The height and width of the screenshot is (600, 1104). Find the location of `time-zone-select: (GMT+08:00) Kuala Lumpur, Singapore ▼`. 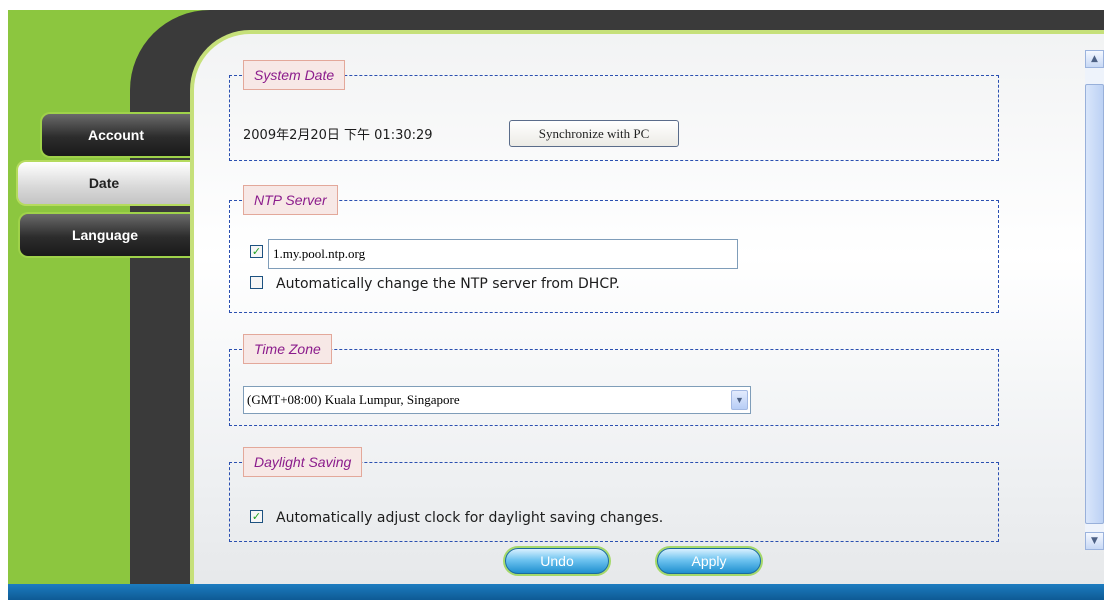

time-zone-select: (GMT+08:00) Kuala Lumpur, Singapore ▼ is located at coordinates (497, 400).